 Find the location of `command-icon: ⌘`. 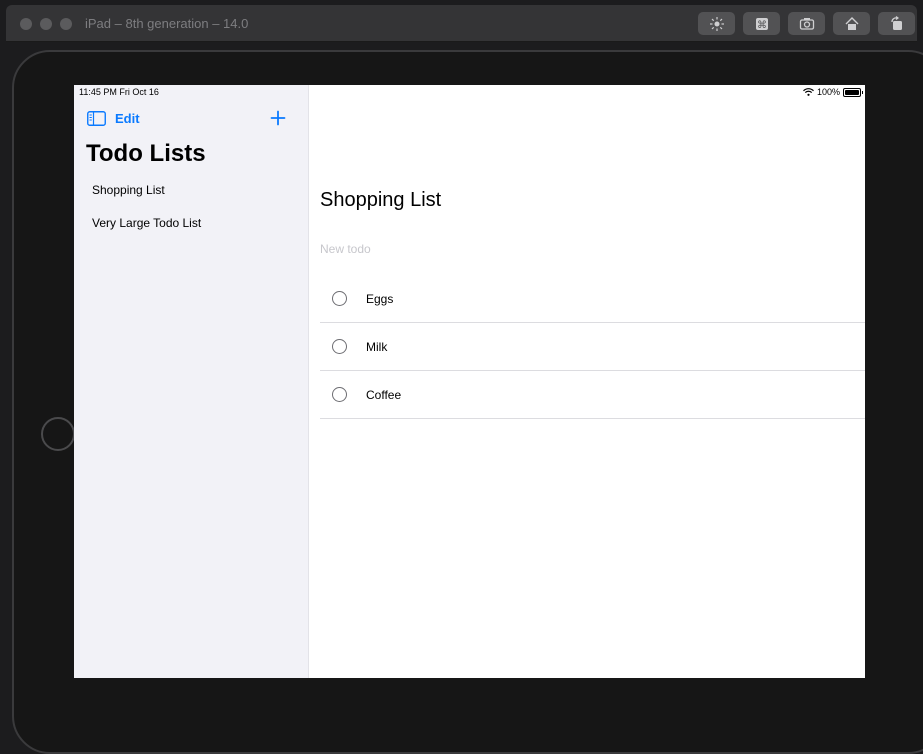

command-icon: ⌘ is located at coordinates (761, 24).